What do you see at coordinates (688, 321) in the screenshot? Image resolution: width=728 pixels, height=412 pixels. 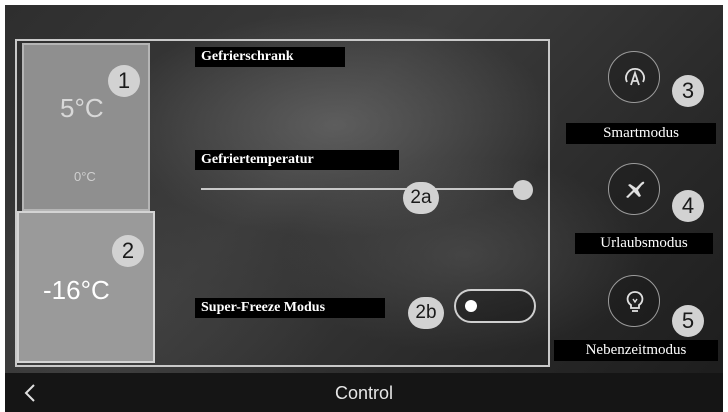 I see `callout-badge-5: 5` at bounding box center [688, 321].